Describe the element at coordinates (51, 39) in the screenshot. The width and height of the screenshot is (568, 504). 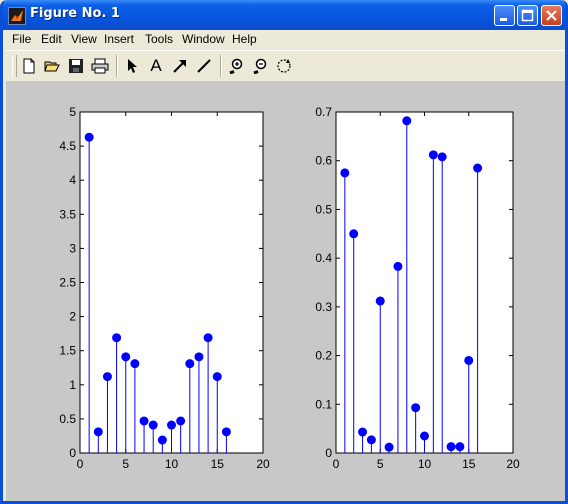
I see `menu-edit: Edit` at that location.